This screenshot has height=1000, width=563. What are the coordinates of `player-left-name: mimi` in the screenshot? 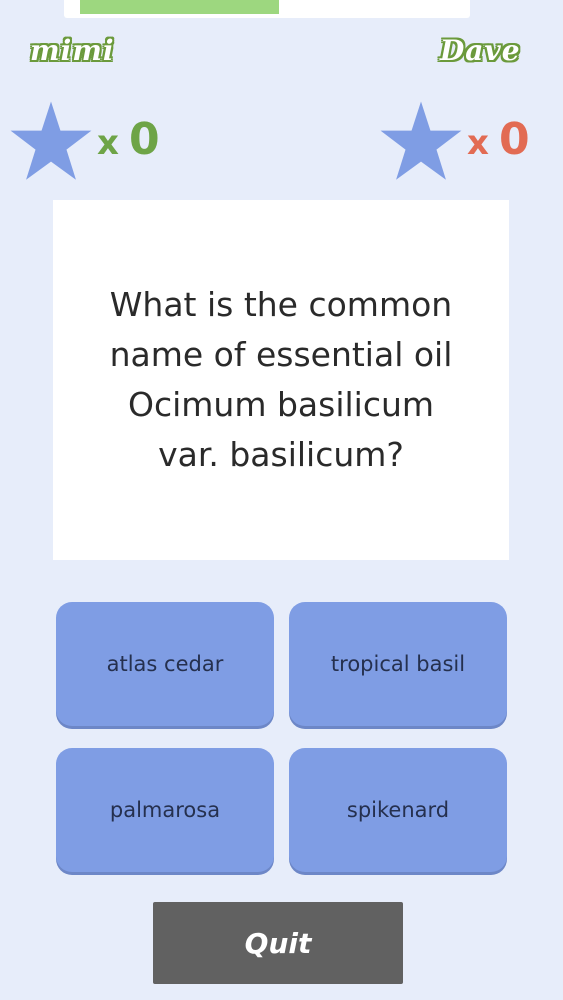 It's located at (72, 50).